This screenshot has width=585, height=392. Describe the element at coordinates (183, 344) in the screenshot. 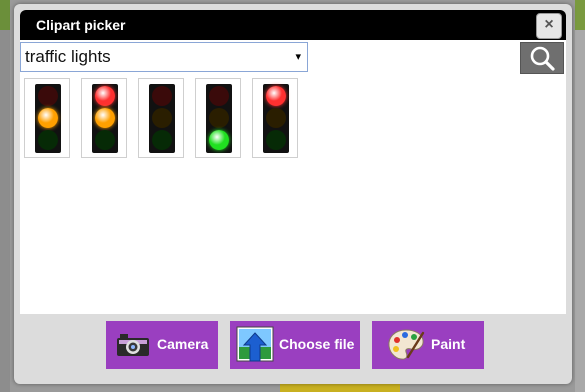

I see `camera-button-label: Camera` at that location.